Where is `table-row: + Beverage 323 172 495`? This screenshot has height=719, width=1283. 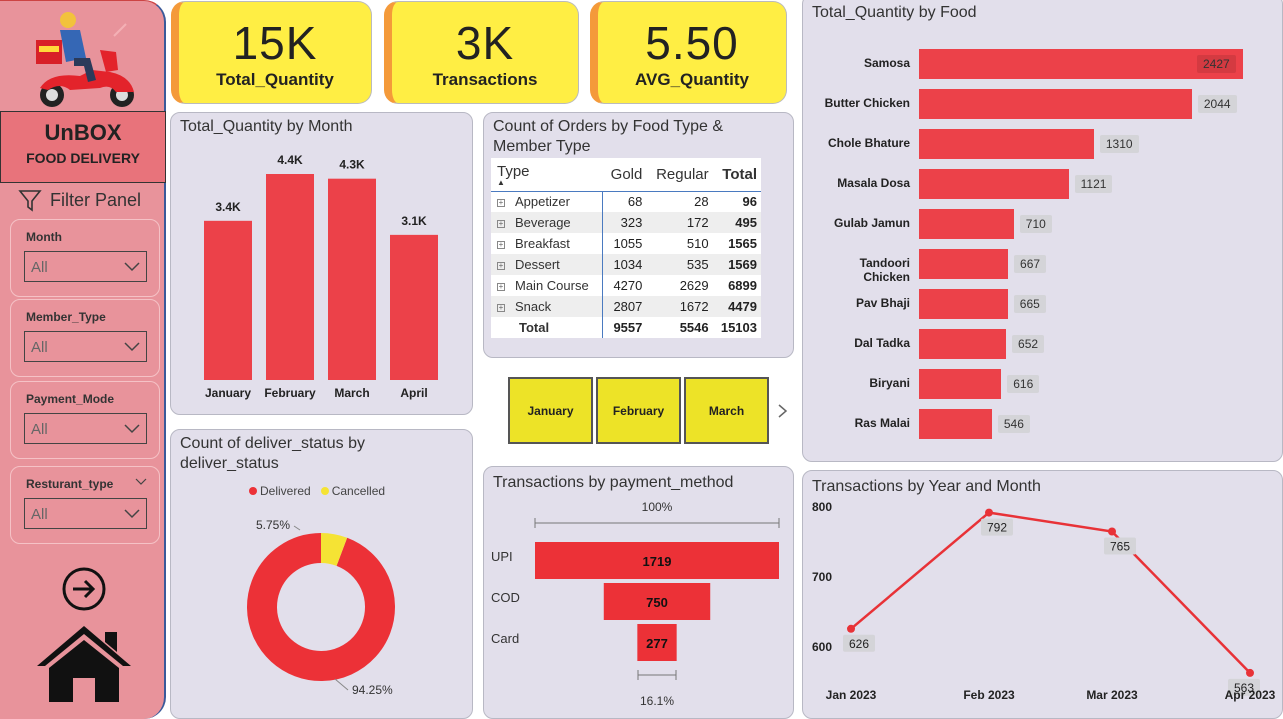 table-row: + Beverage 323 172 495 is located at coordinates (626, 222).